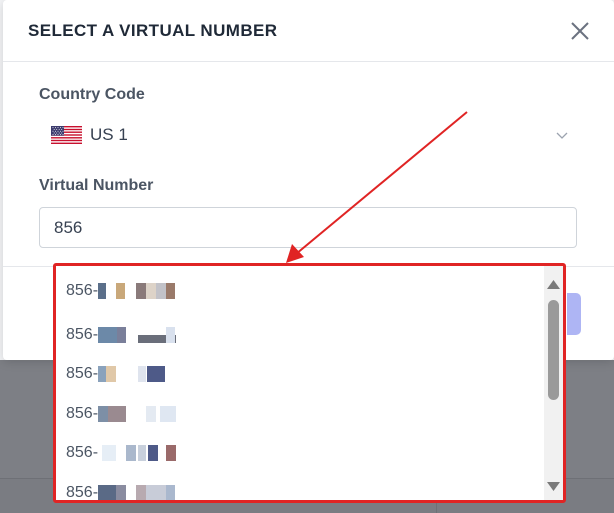 This screenshot has height=513, width=614. I want to click on dropdown-scrollbar, so click(553, 383).